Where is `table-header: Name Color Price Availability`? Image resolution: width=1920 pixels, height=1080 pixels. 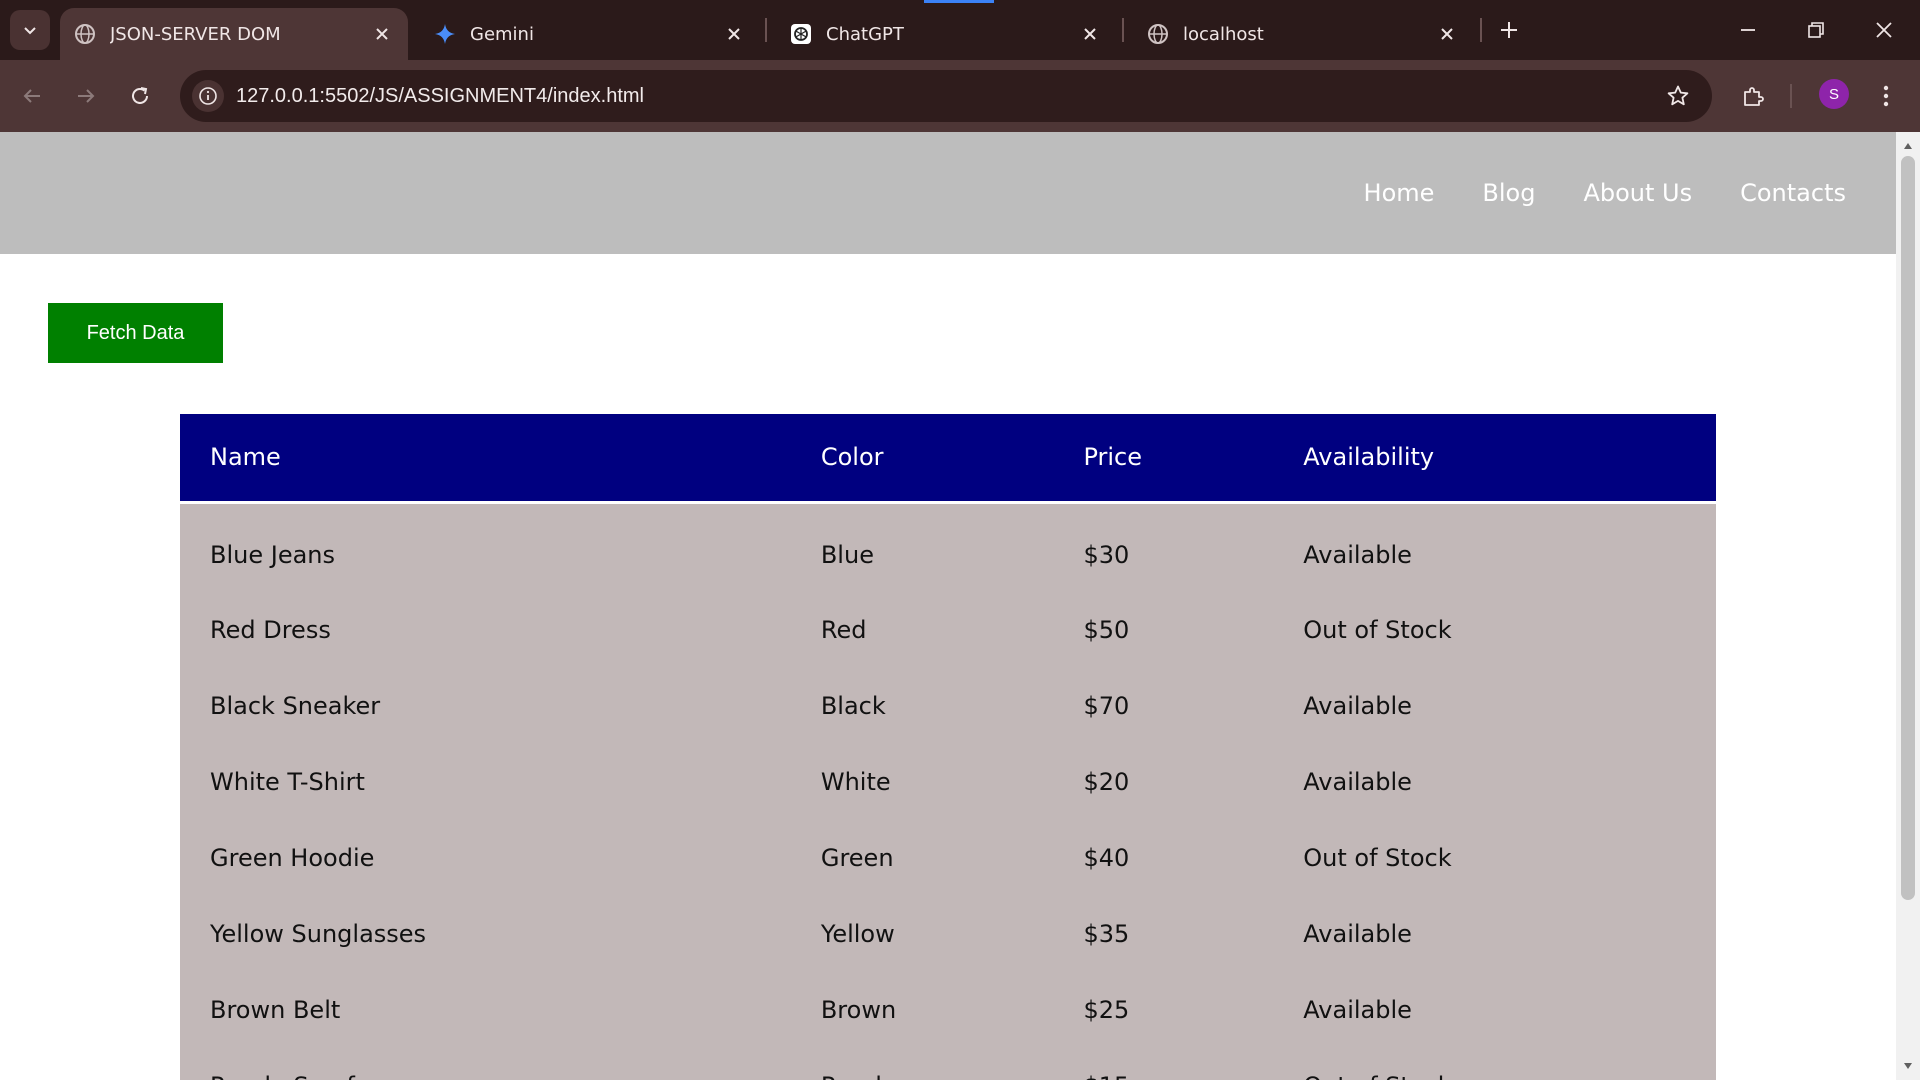 table-header: Name Color Price Availability is located at coordinates (948, 459).